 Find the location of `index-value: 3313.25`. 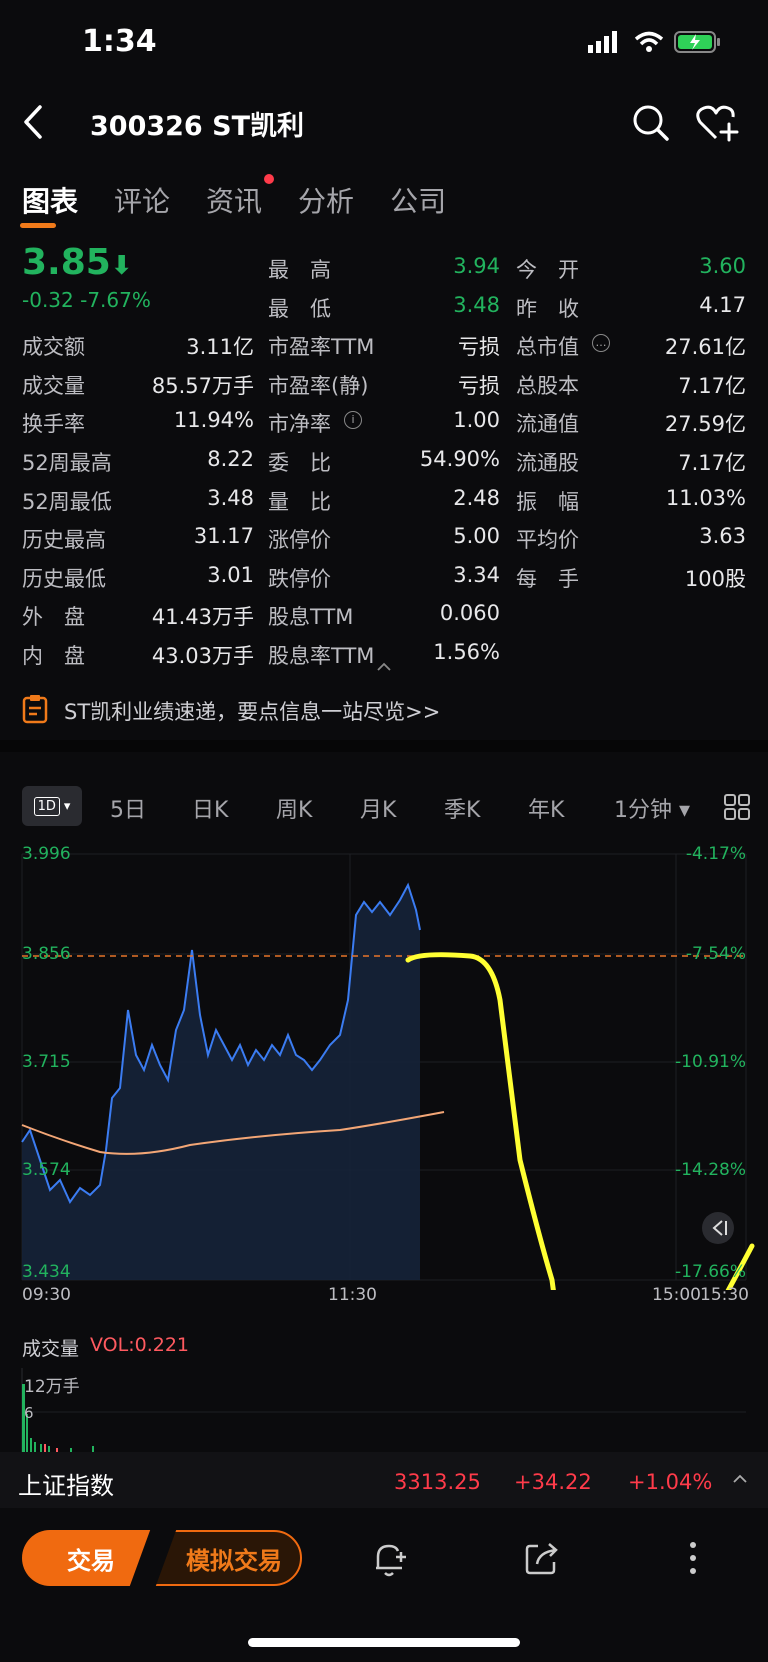

index-value: 3313.25 is located at coordinates (437, 1482).